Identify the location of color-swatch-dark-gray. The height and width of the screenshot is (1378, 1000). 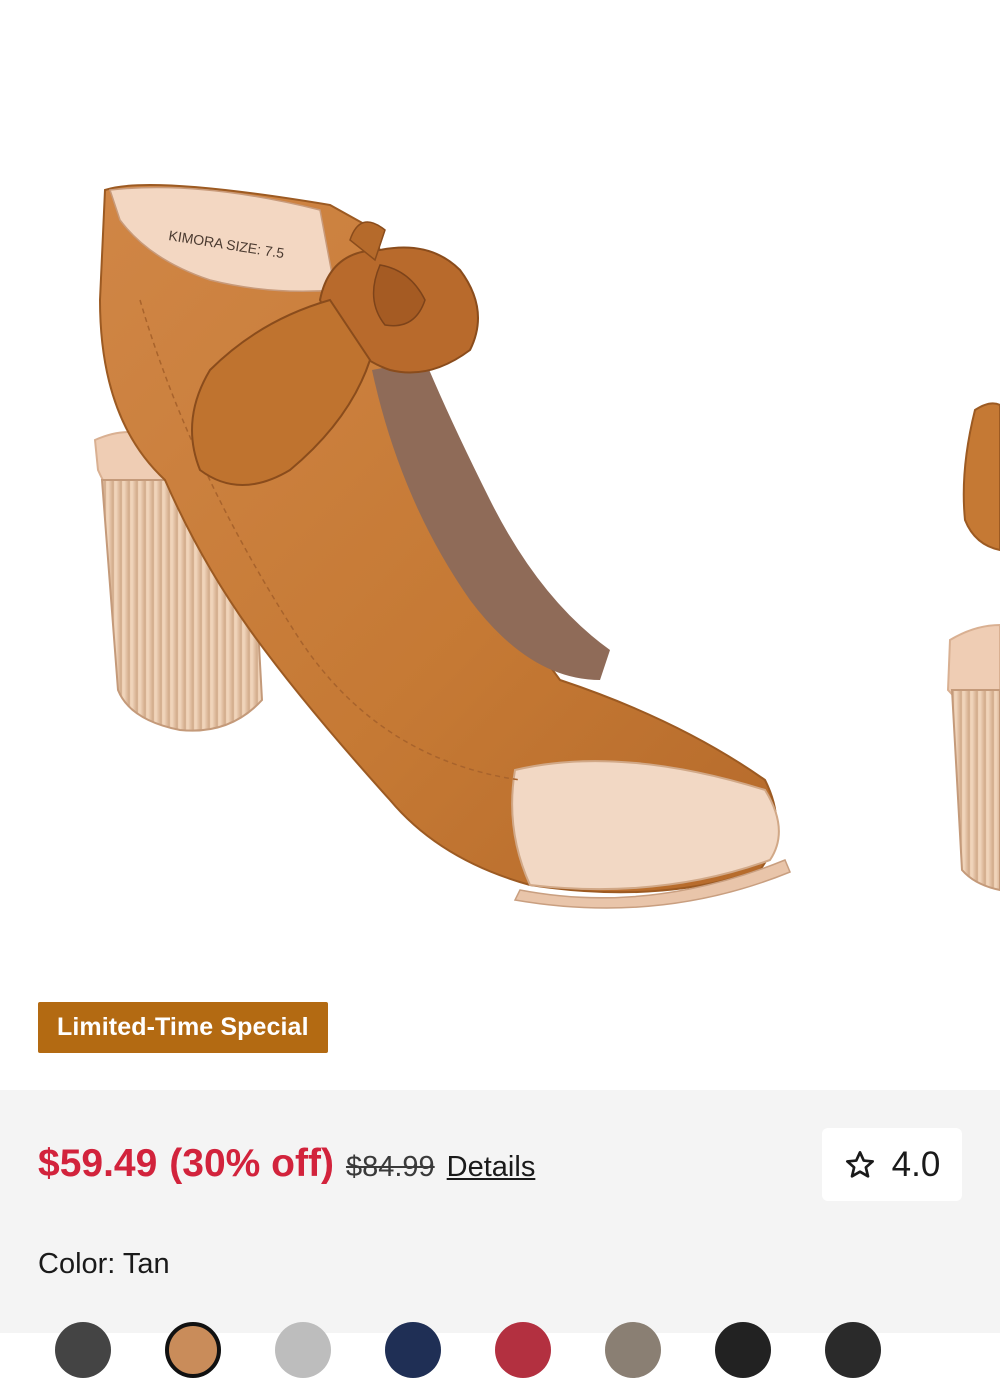
(83, 1350).